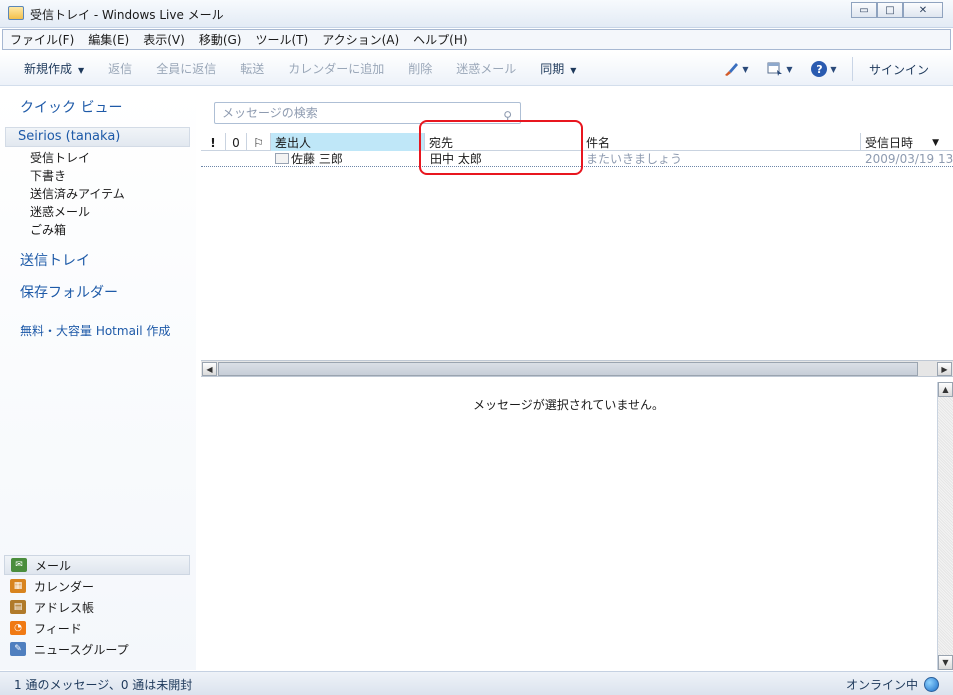 This screenshot has width=953, height=695. I want to click on nav-calendar-label: カレンダー, so click(64, 586).